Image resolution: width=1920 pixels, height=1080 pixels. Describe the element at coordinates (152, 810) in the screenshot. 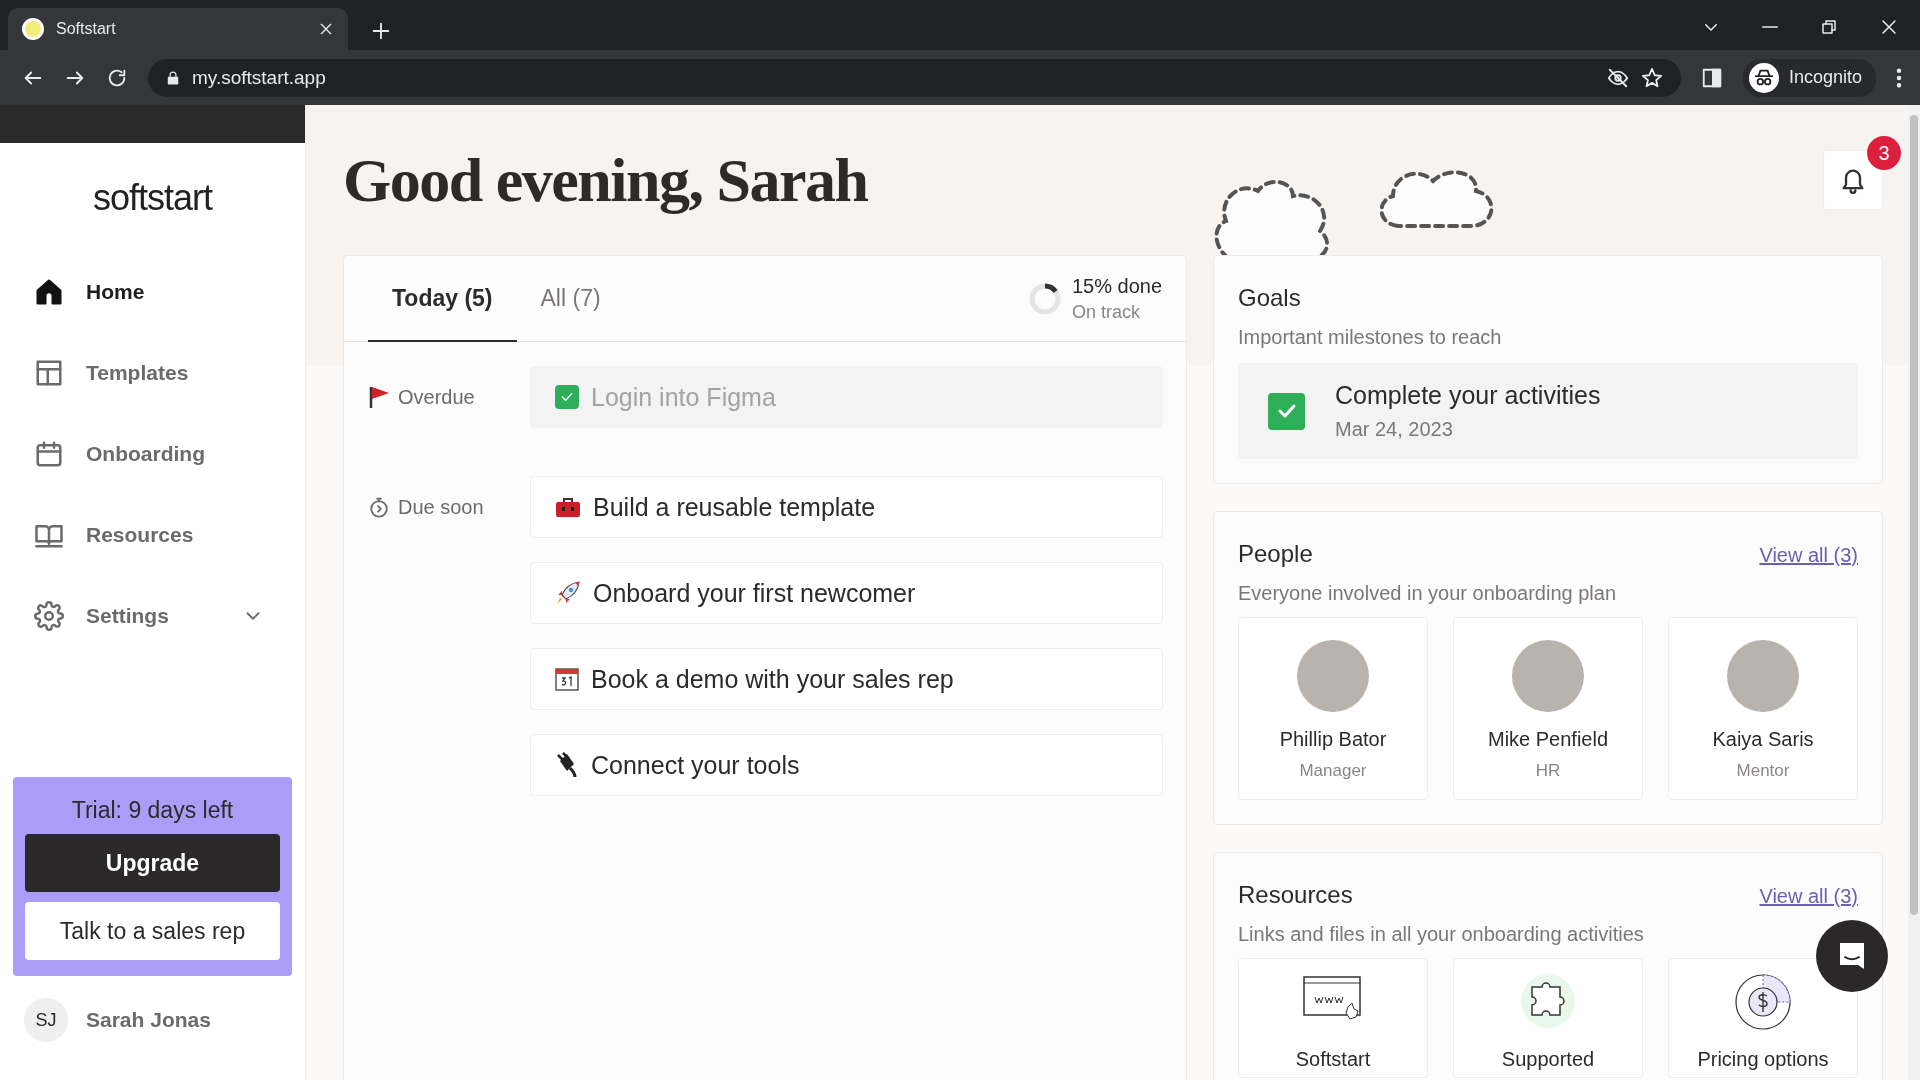

I see `trial-text: Trial: 9 days left` at that location.